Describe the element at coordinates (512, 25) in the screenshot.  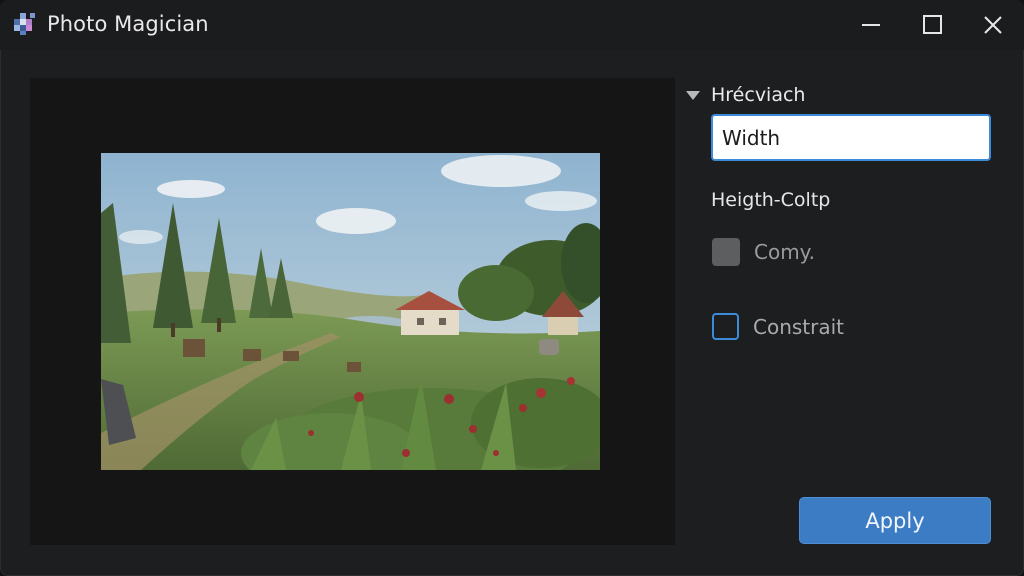
I see `title-bar: Photo Magician` at that location.